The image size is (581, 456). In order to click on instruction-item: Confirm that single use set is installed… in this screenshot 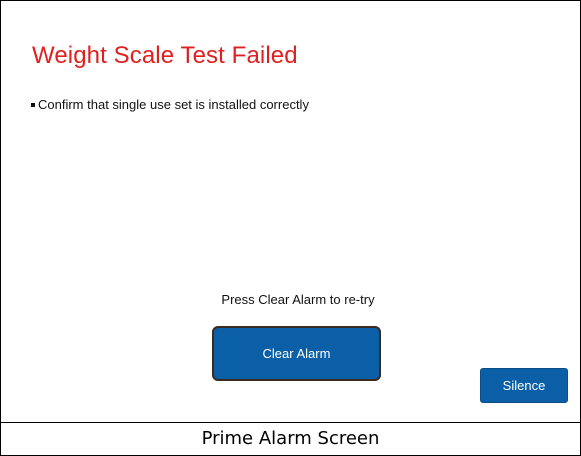, I will do `click(170, 105)`.